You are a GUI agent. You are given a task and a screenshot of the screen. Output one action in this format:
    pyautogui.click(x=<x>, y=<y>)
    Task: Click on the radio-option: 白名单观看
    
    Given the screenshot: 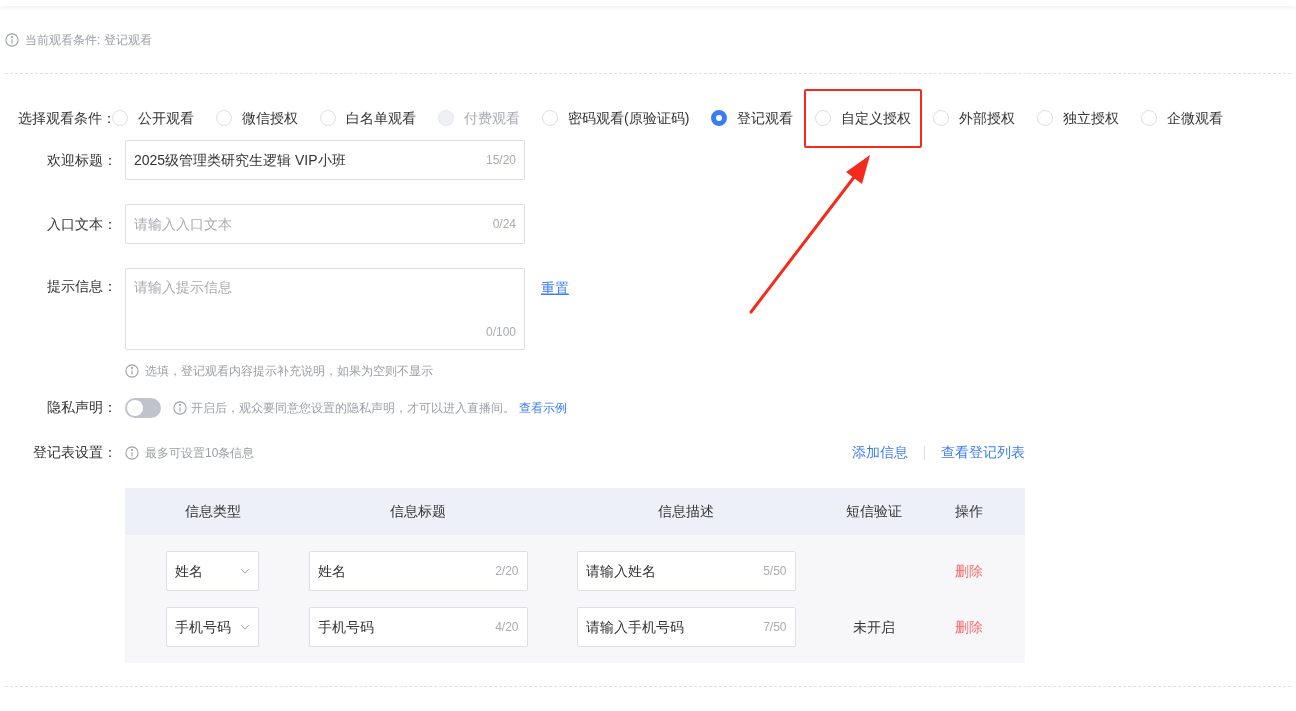 What is the action you would take?
    pyautogui.click(x=368, y=118)
    